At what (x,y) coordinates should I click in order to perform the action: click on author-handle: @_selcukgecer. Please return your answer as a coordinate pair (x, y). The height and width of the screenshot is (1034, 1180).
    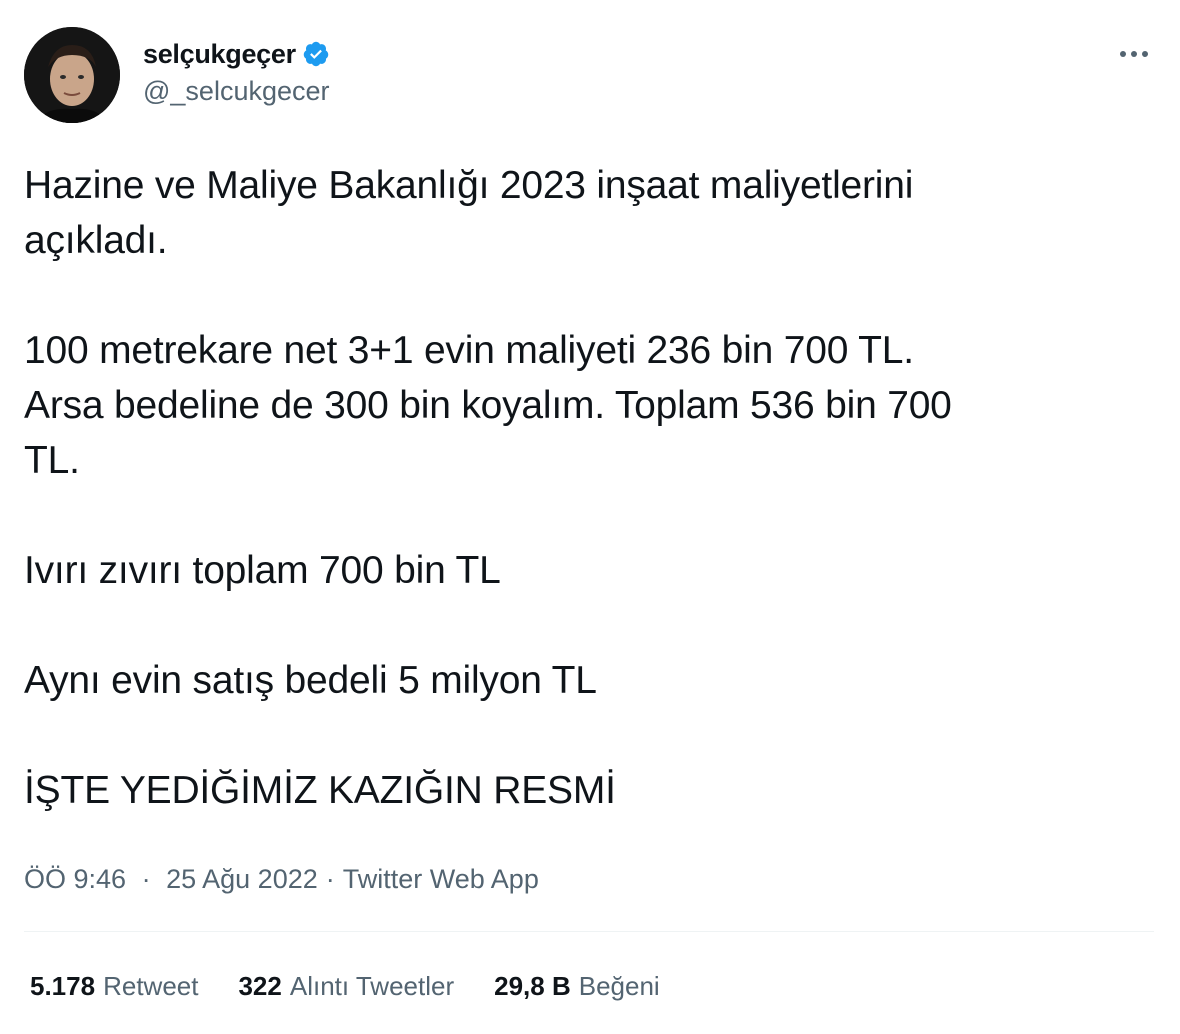
    Looking at the image, I should click on (236, 91).